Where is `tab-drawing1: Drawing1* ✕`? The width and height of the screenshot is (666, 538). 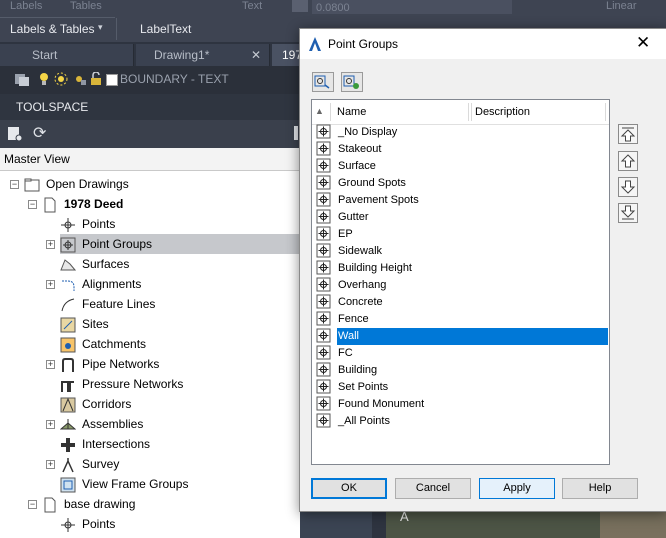 tab-drawing1: Drawing1* ✕ is located at coordinates (203, 55).